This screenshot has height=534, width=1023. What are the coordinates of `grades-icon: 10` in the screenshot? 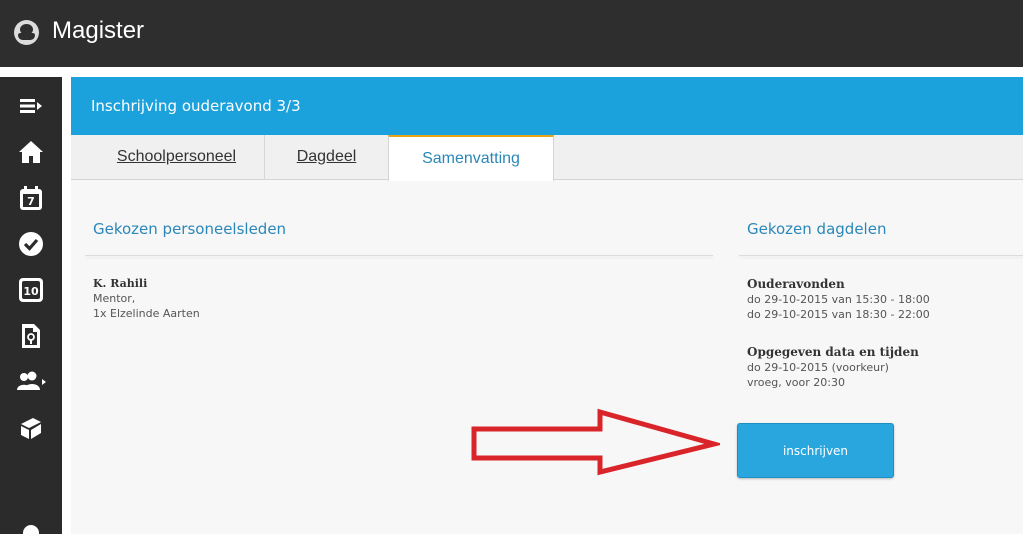 It's located at (31, 290).